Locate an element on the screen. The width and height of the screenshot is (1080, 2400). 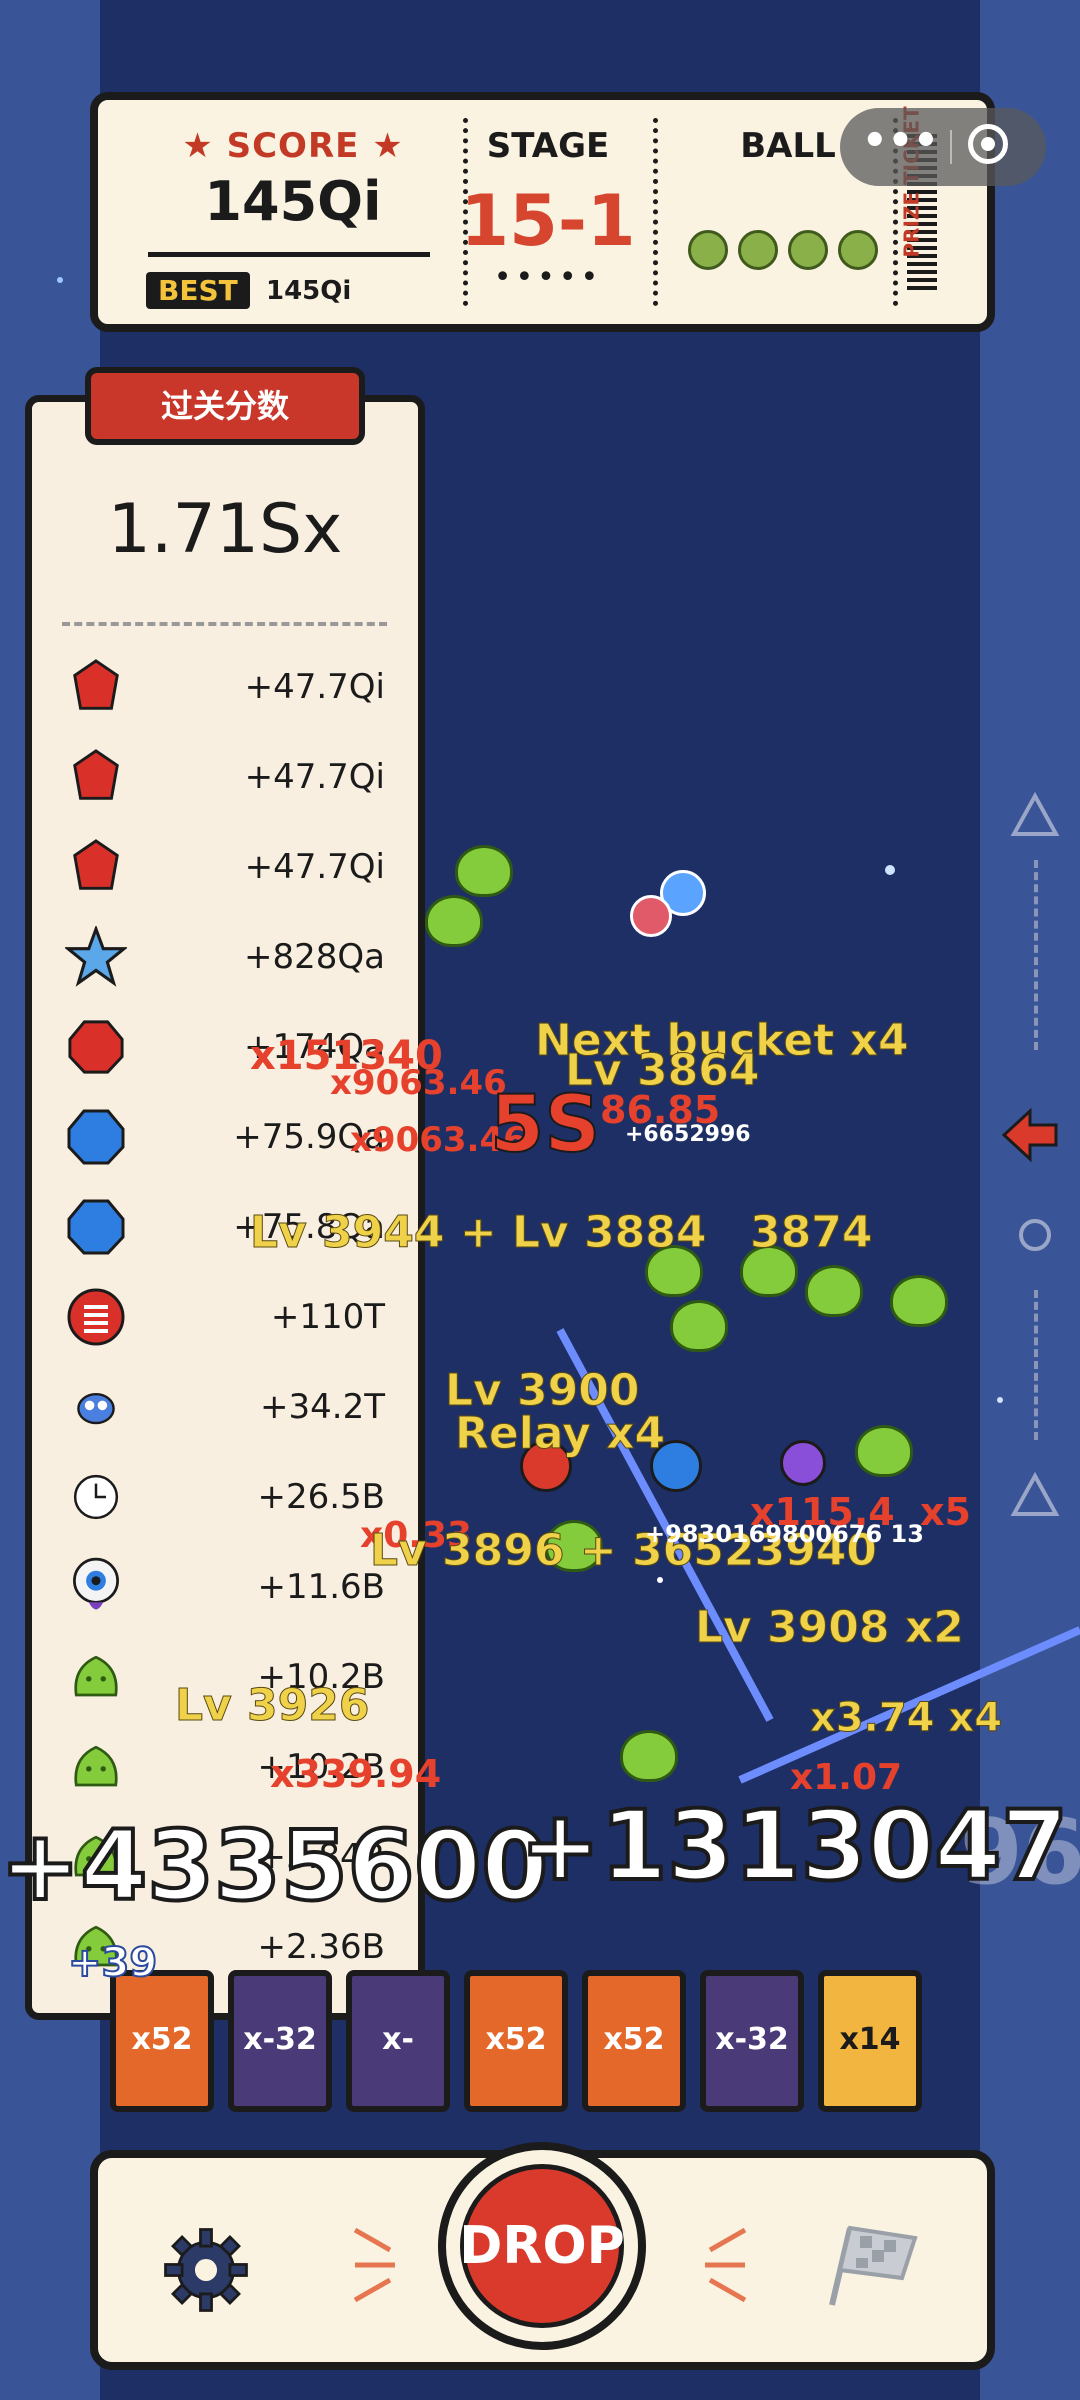
spark-lines-left is located at coordinates (374, 2265).